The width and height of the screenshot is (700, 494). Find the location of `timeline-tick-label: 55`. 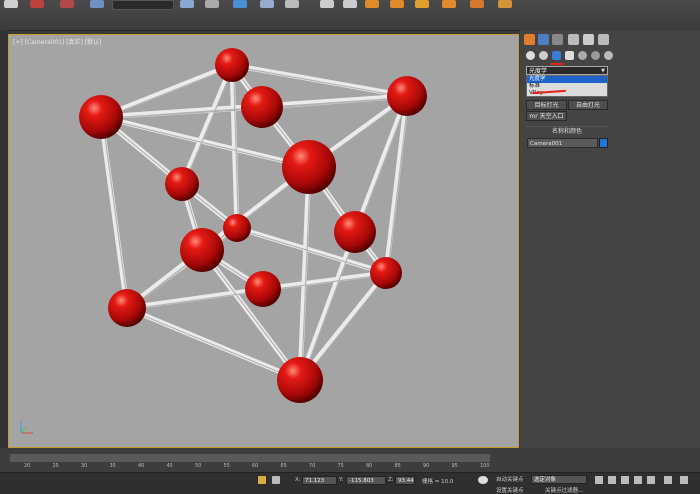

timeline-tick-label: 55 is located at coordinates (226, 466).